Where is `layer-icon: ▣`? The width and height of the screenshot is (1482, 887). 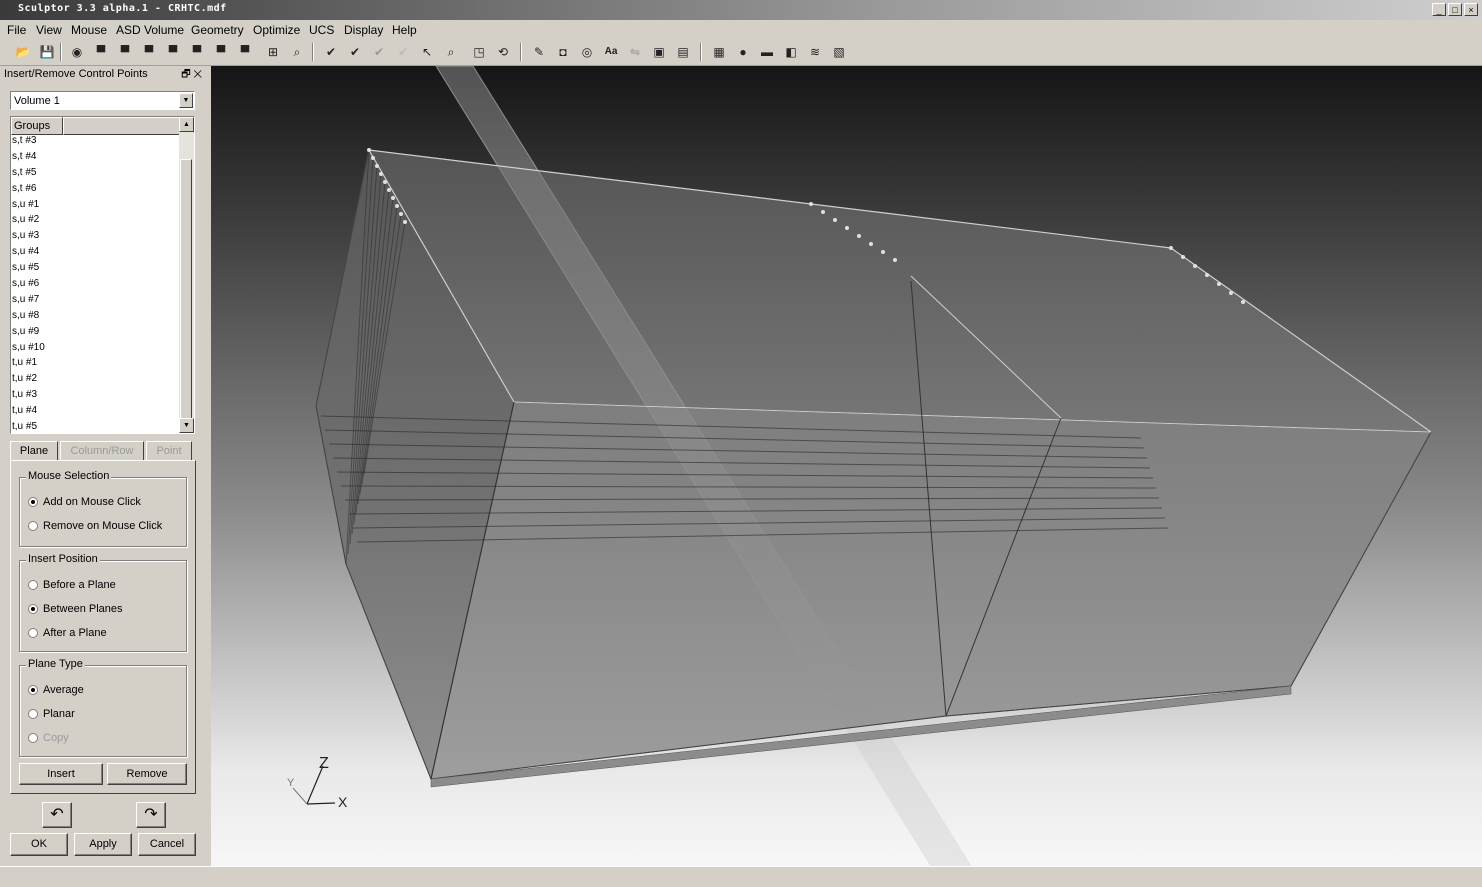 layer-icon: ▣ is located at coordinates (659, 52).